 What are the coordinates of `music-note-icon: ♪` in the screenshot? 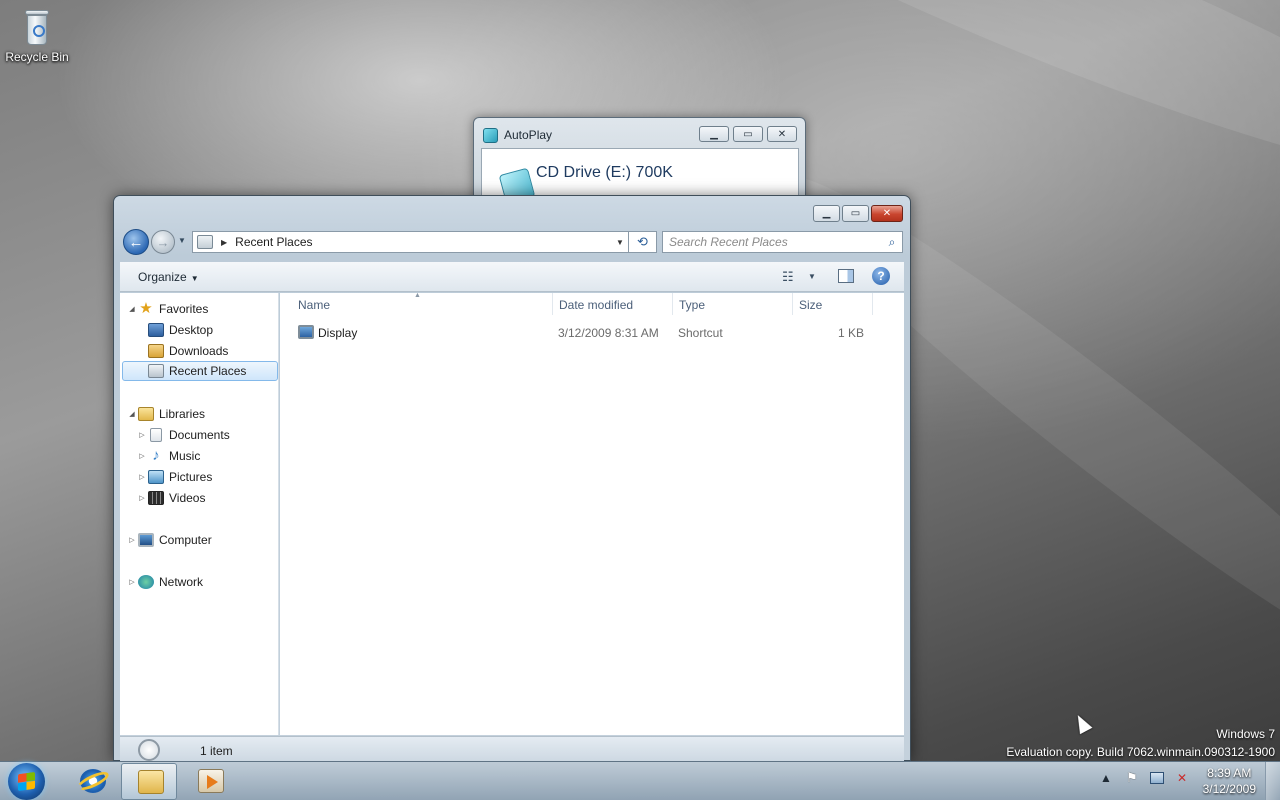 It's located at (156, 455).